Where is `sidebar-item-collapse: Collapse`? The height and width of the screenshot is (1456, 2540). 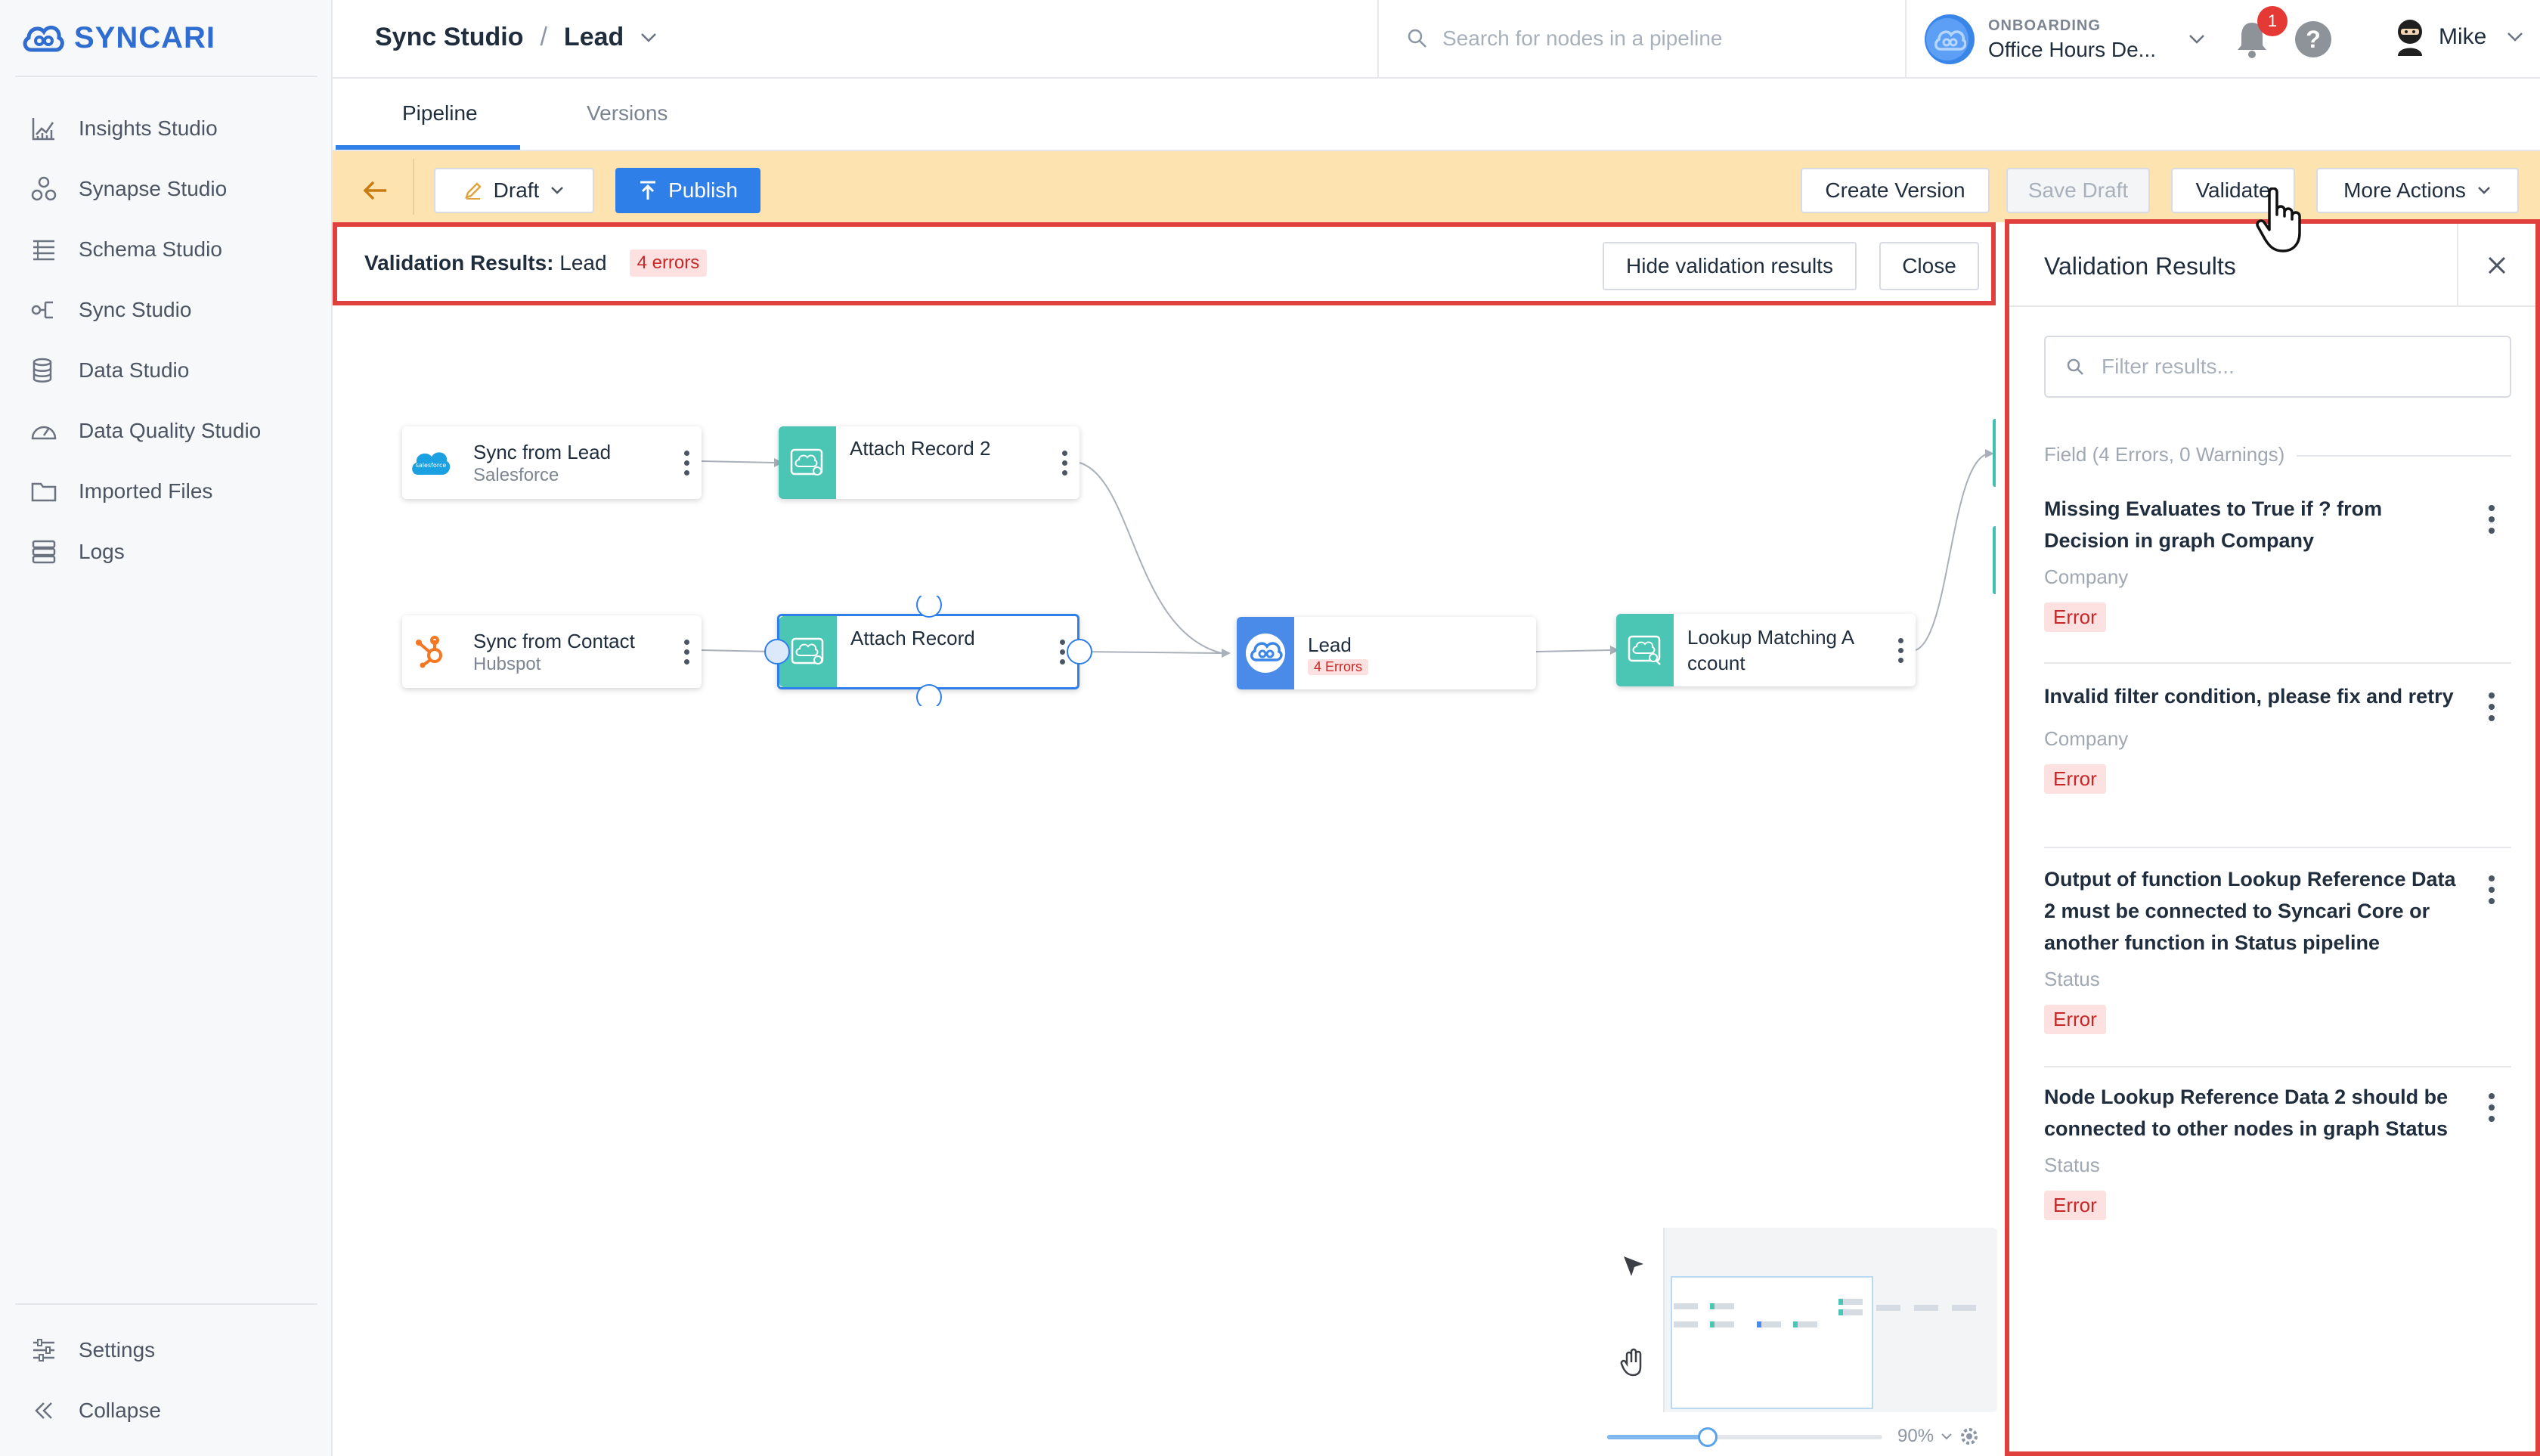 sidebar-item-collapse: Collapse is located at coordinates (95, 1410).